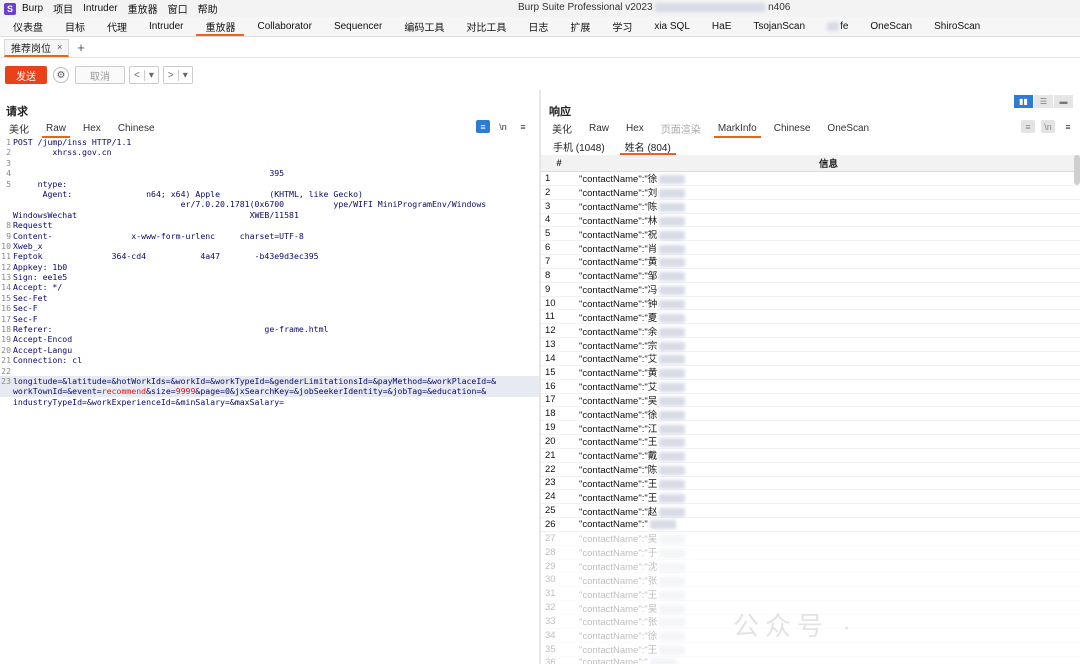 The width and height of the screenshot is (1080, 664). What do you see at coordinates (810, 580) in the screenshot?
I see `table-row: 30 "contactName":"张` at bounding box center [810, 580].